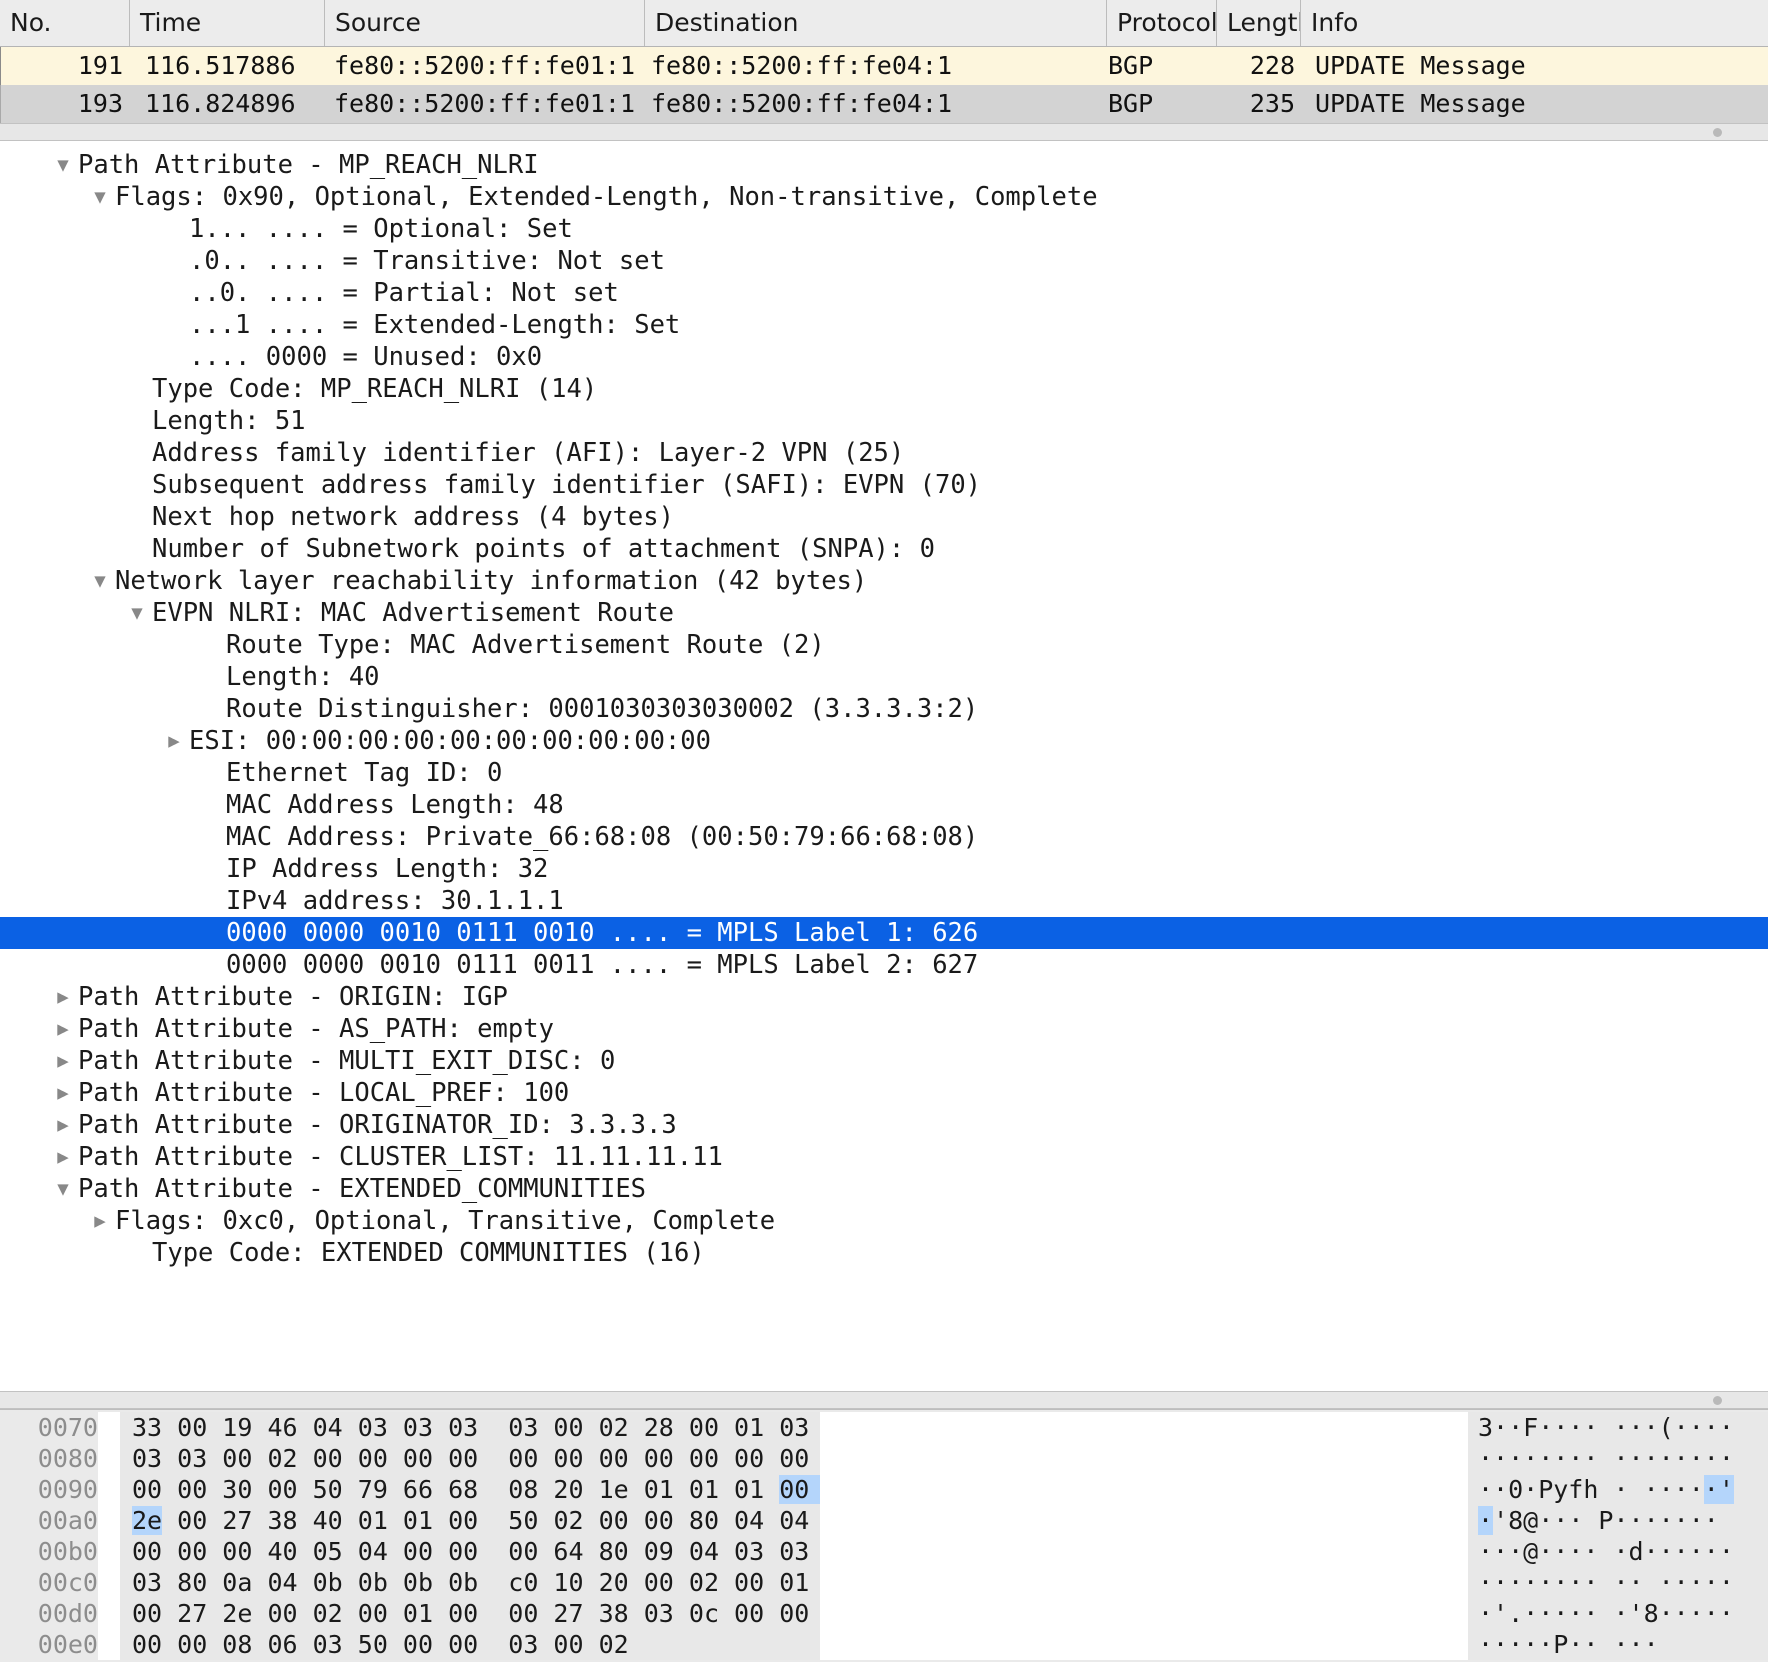  Describe the element at coordinates (427, 261) in the screenshot. I see `tree-item-label: .0.. .... = Transitive: Not set` at that location.